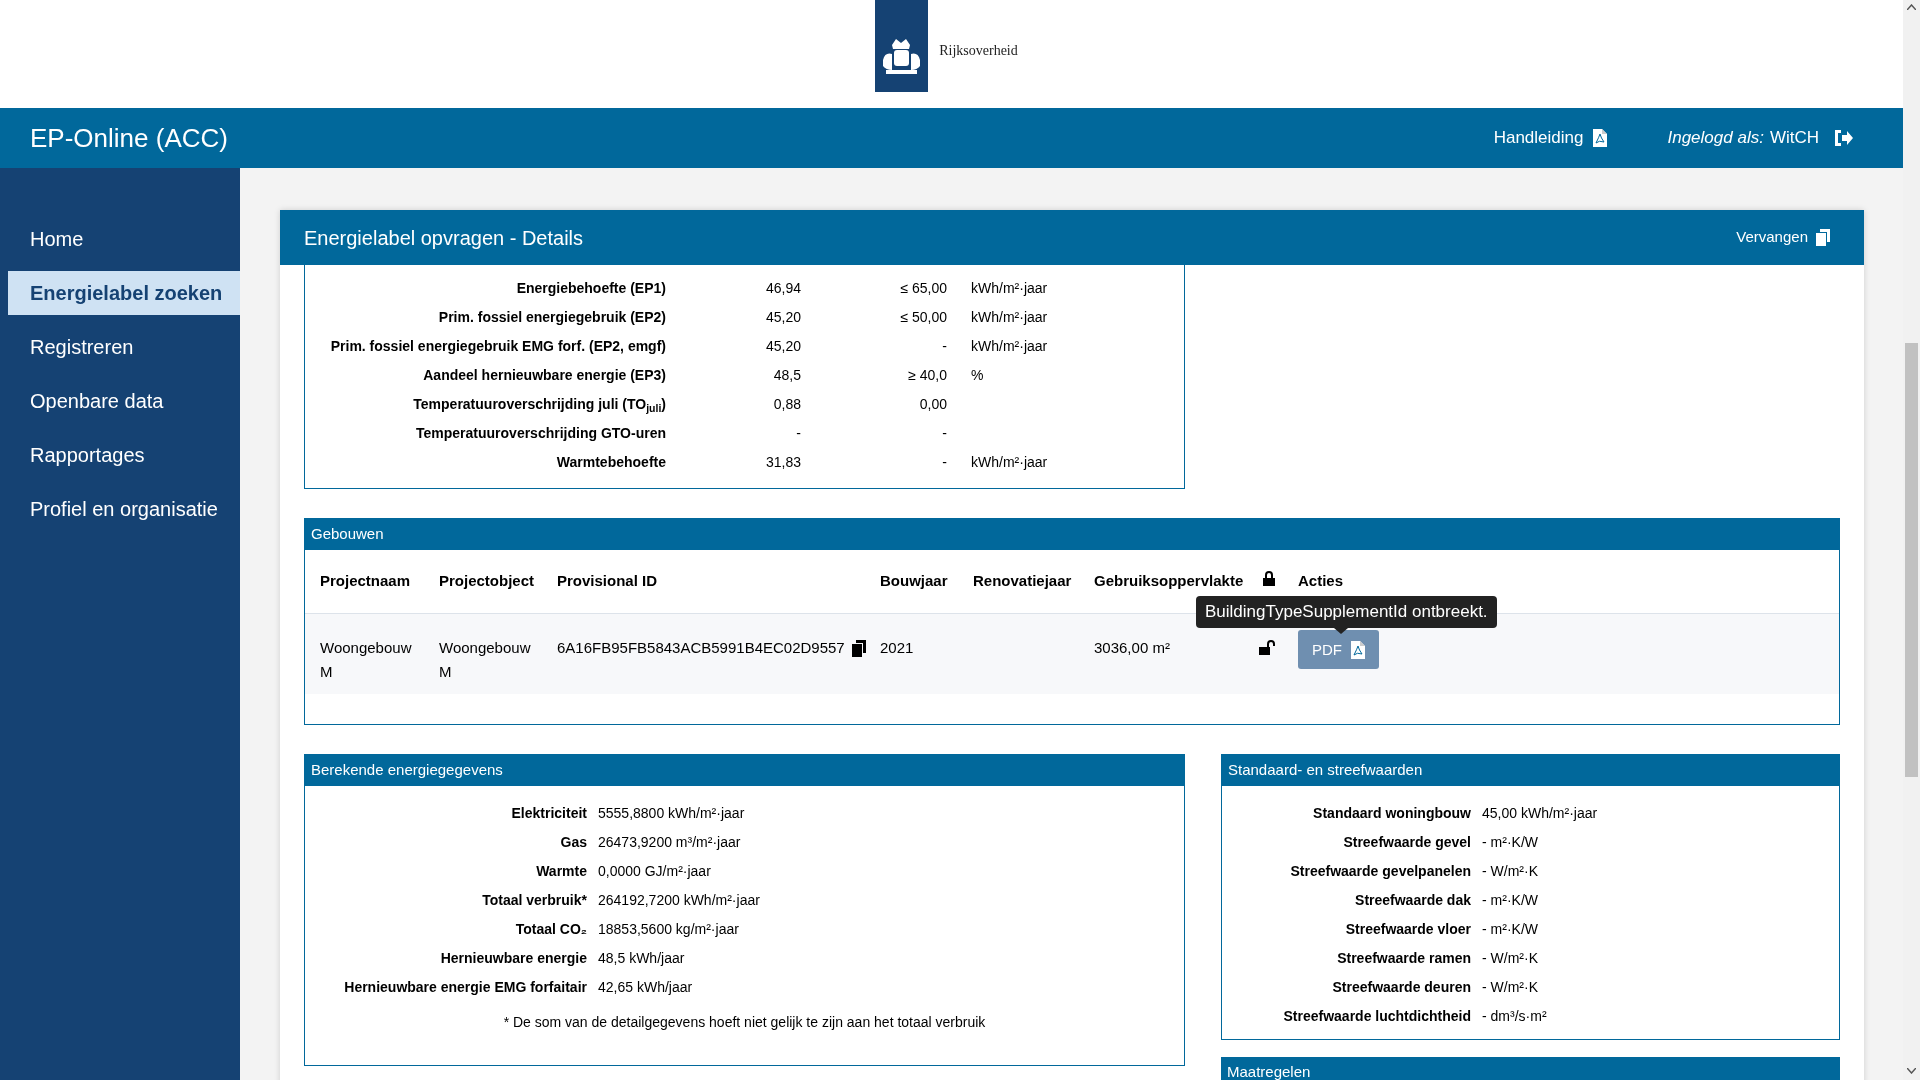 Image resolution: width=1920 pixels, height=1080 pixels. What do you see at coordinates (782, 288) in the screenshot?
I see `indicator-value: 46,94` at bounding box center [782, 288].